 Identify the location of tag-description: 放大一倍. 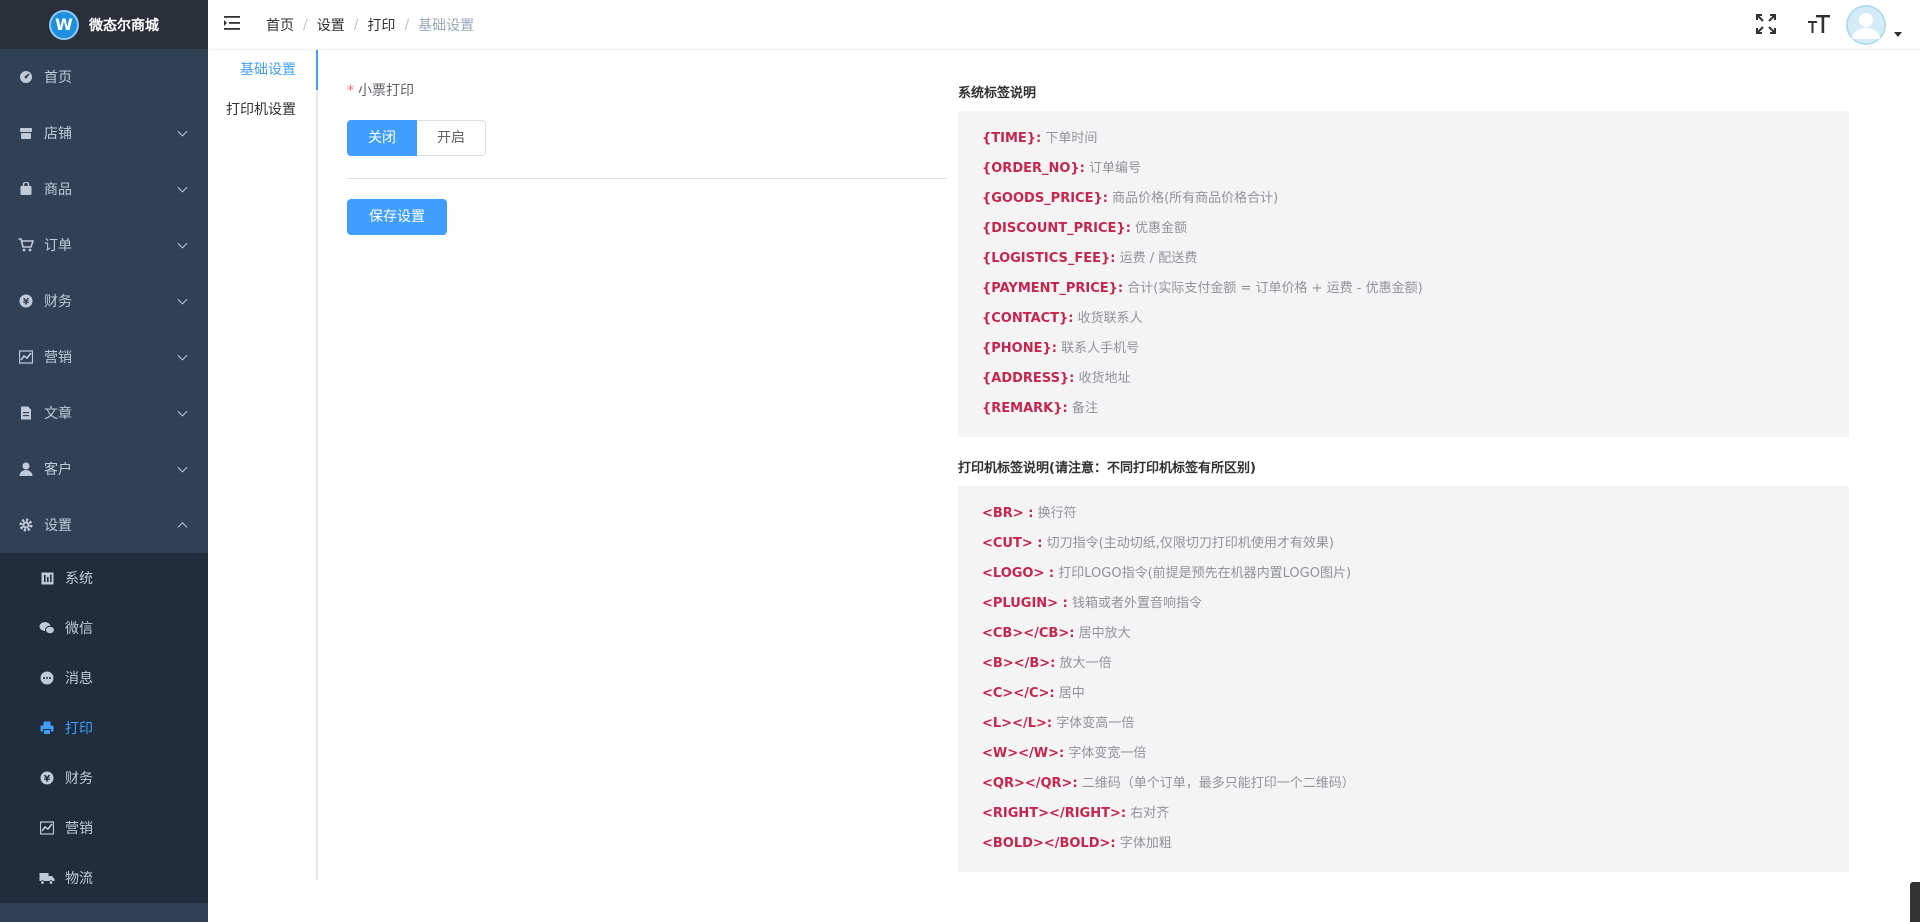
(1085, 663).